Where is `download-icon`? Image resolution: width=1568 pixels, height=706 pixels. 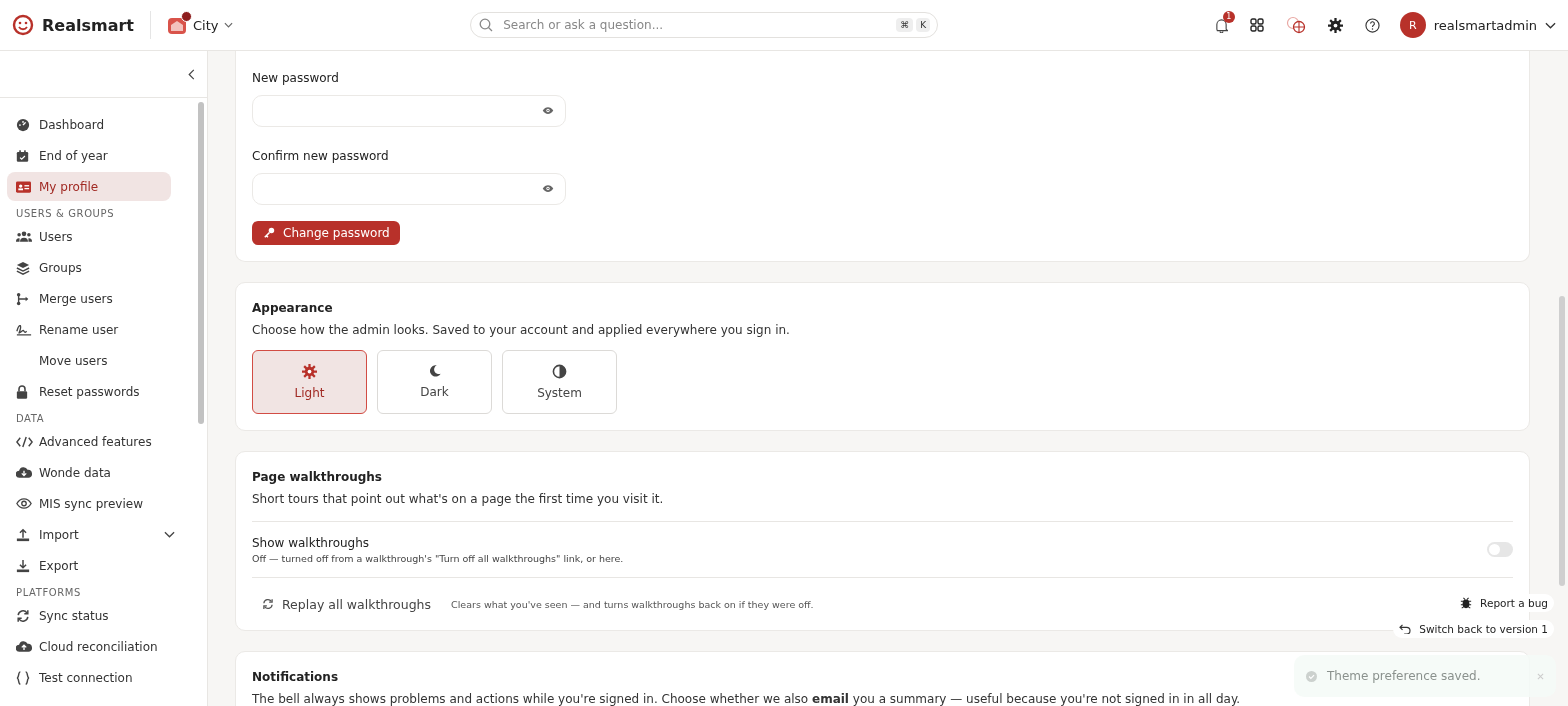 download-icon is located at coordinates (23, 565).